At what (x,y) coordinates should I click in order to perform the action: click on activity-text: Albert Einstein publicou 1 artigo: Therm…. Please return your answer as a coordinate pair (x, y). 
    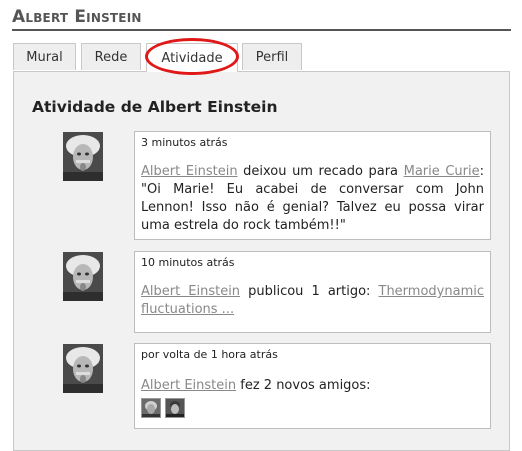
    Looking at the image, I should click on (312, 300).